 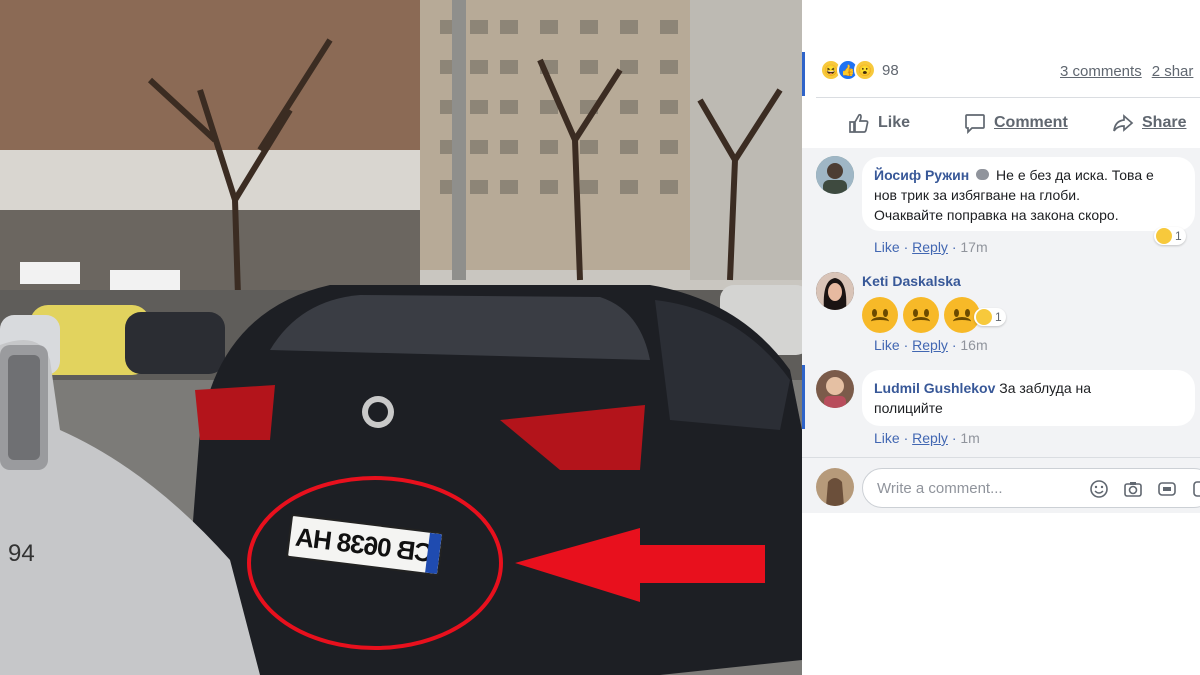 I want to click on comment-button: Comment, so click(x=1016, y=123).